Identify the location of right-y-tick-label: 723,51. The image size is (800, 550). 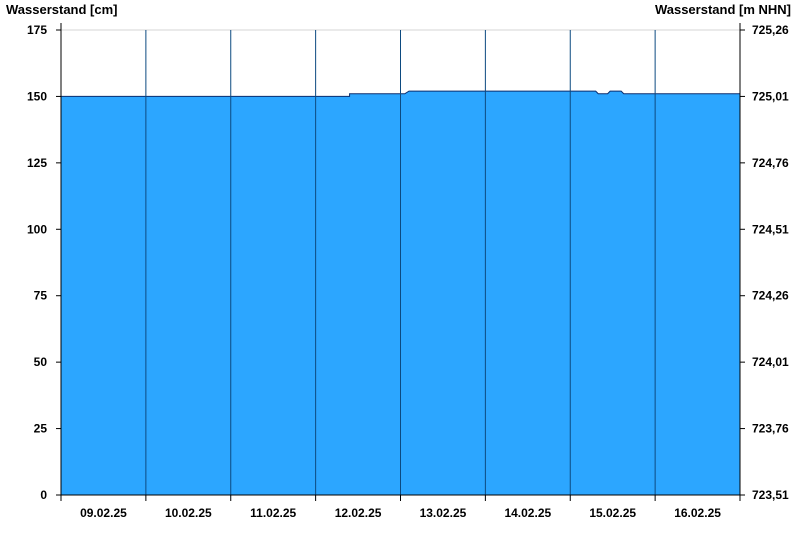
(770, 495).